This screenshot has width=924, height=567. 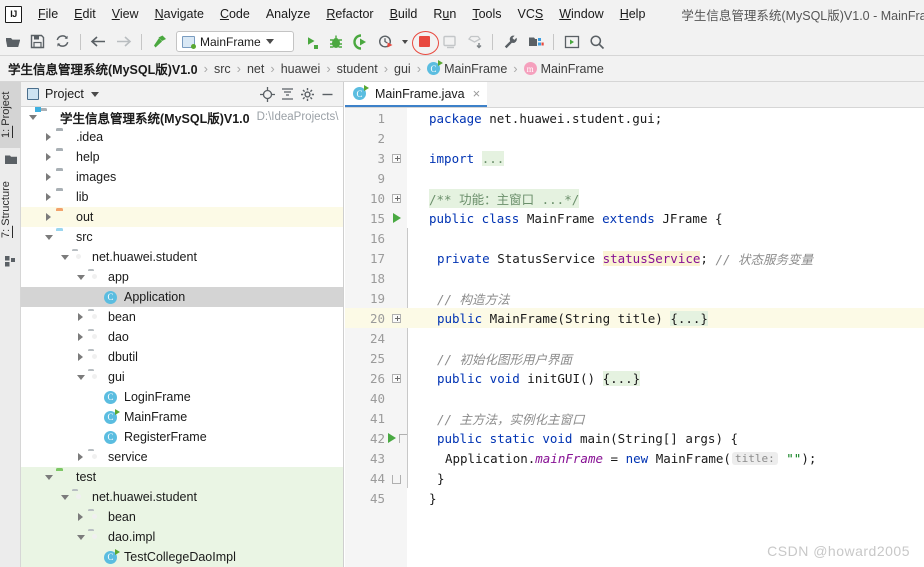 What do you see at coordinates (94, 94) in the screenshot?
I see `chevron-down-icon` at bounding box center [94, 94].